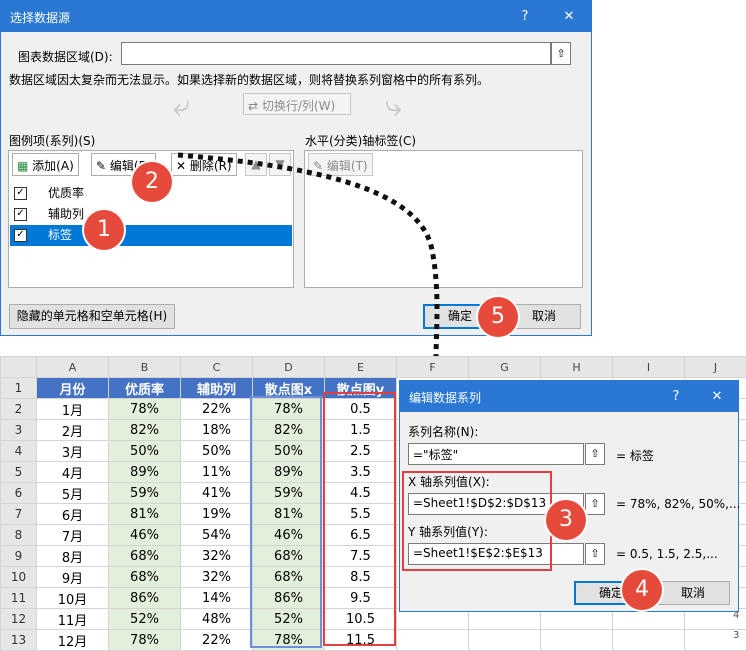 This screenshot has width=746, height=651. What do you see at coordinates (217, 493) in the screenshot?
I see `cell: 41%` at bounding box center [217, 493].